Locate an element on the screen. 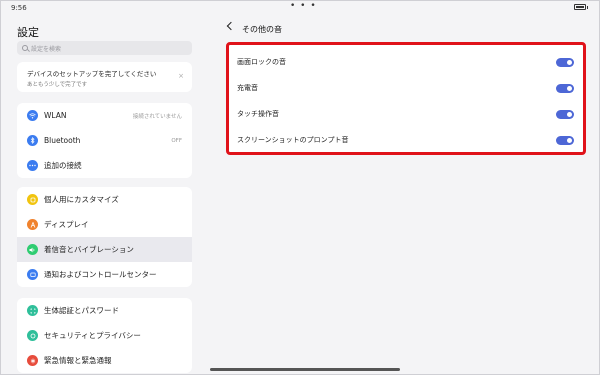  sidebar-item-label: 着信音とバイブレーション is located at coordinates (89, 249).